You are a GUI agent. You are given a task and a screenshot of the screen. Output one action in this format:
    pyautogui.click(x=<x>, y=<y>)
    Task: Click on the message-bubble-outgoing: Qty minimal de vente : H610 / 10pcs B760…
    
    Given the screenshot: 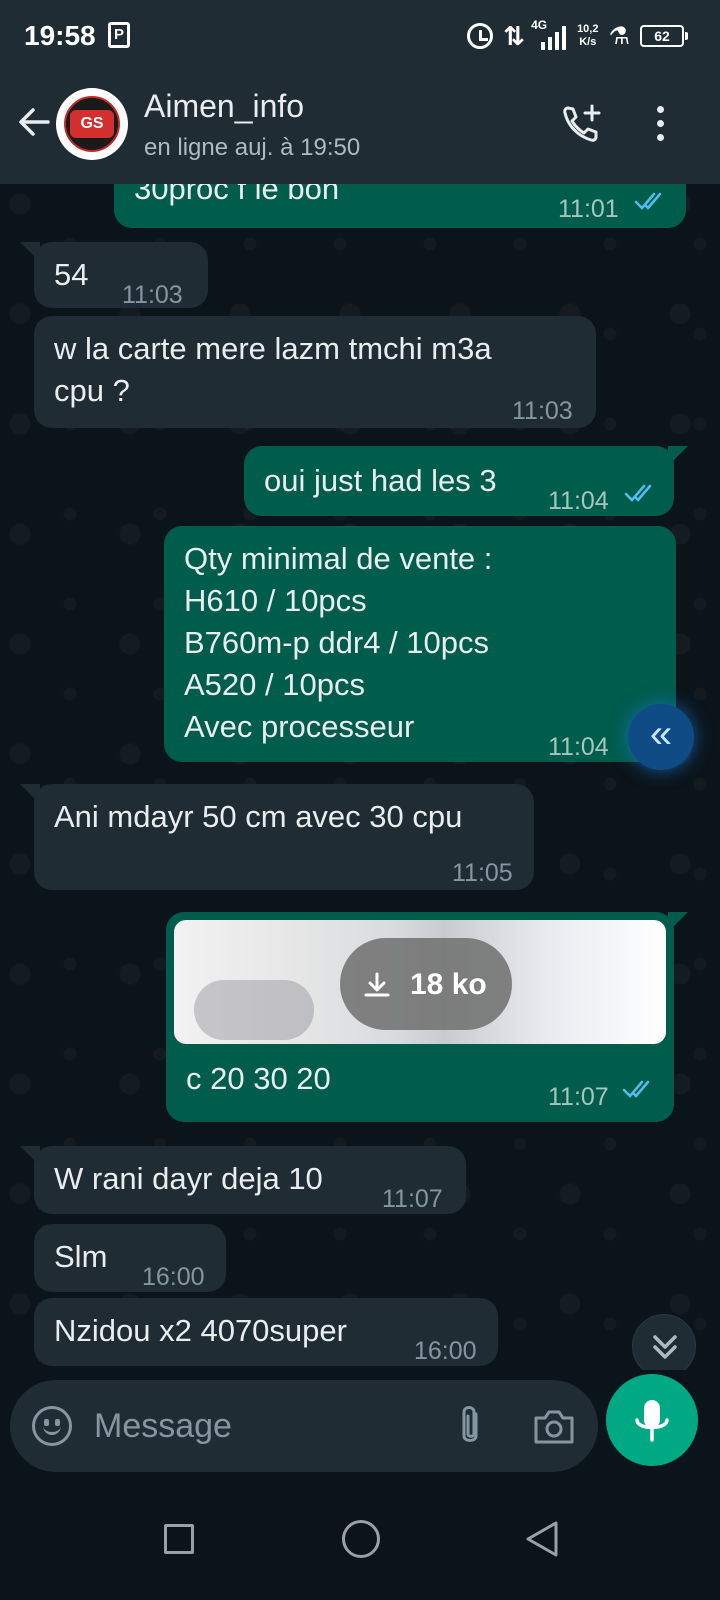 What is the action you would take?
    pyautogui.click(x=420, y=644)
    